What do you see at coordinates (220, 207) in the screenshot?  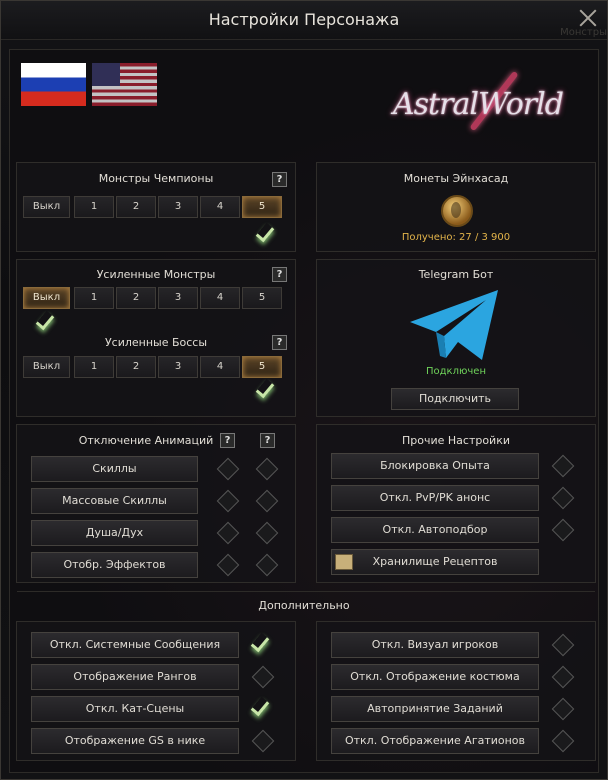 I see `champion-monsters-level-4: 4` at bounding box center [220, 207].